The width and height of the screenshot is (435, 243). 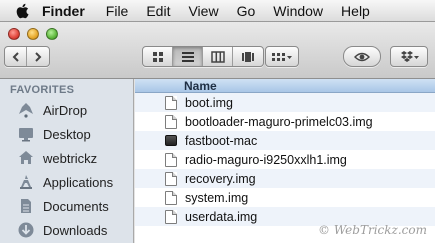 I want to click on view-mode-control, so click(x=203, y=56).